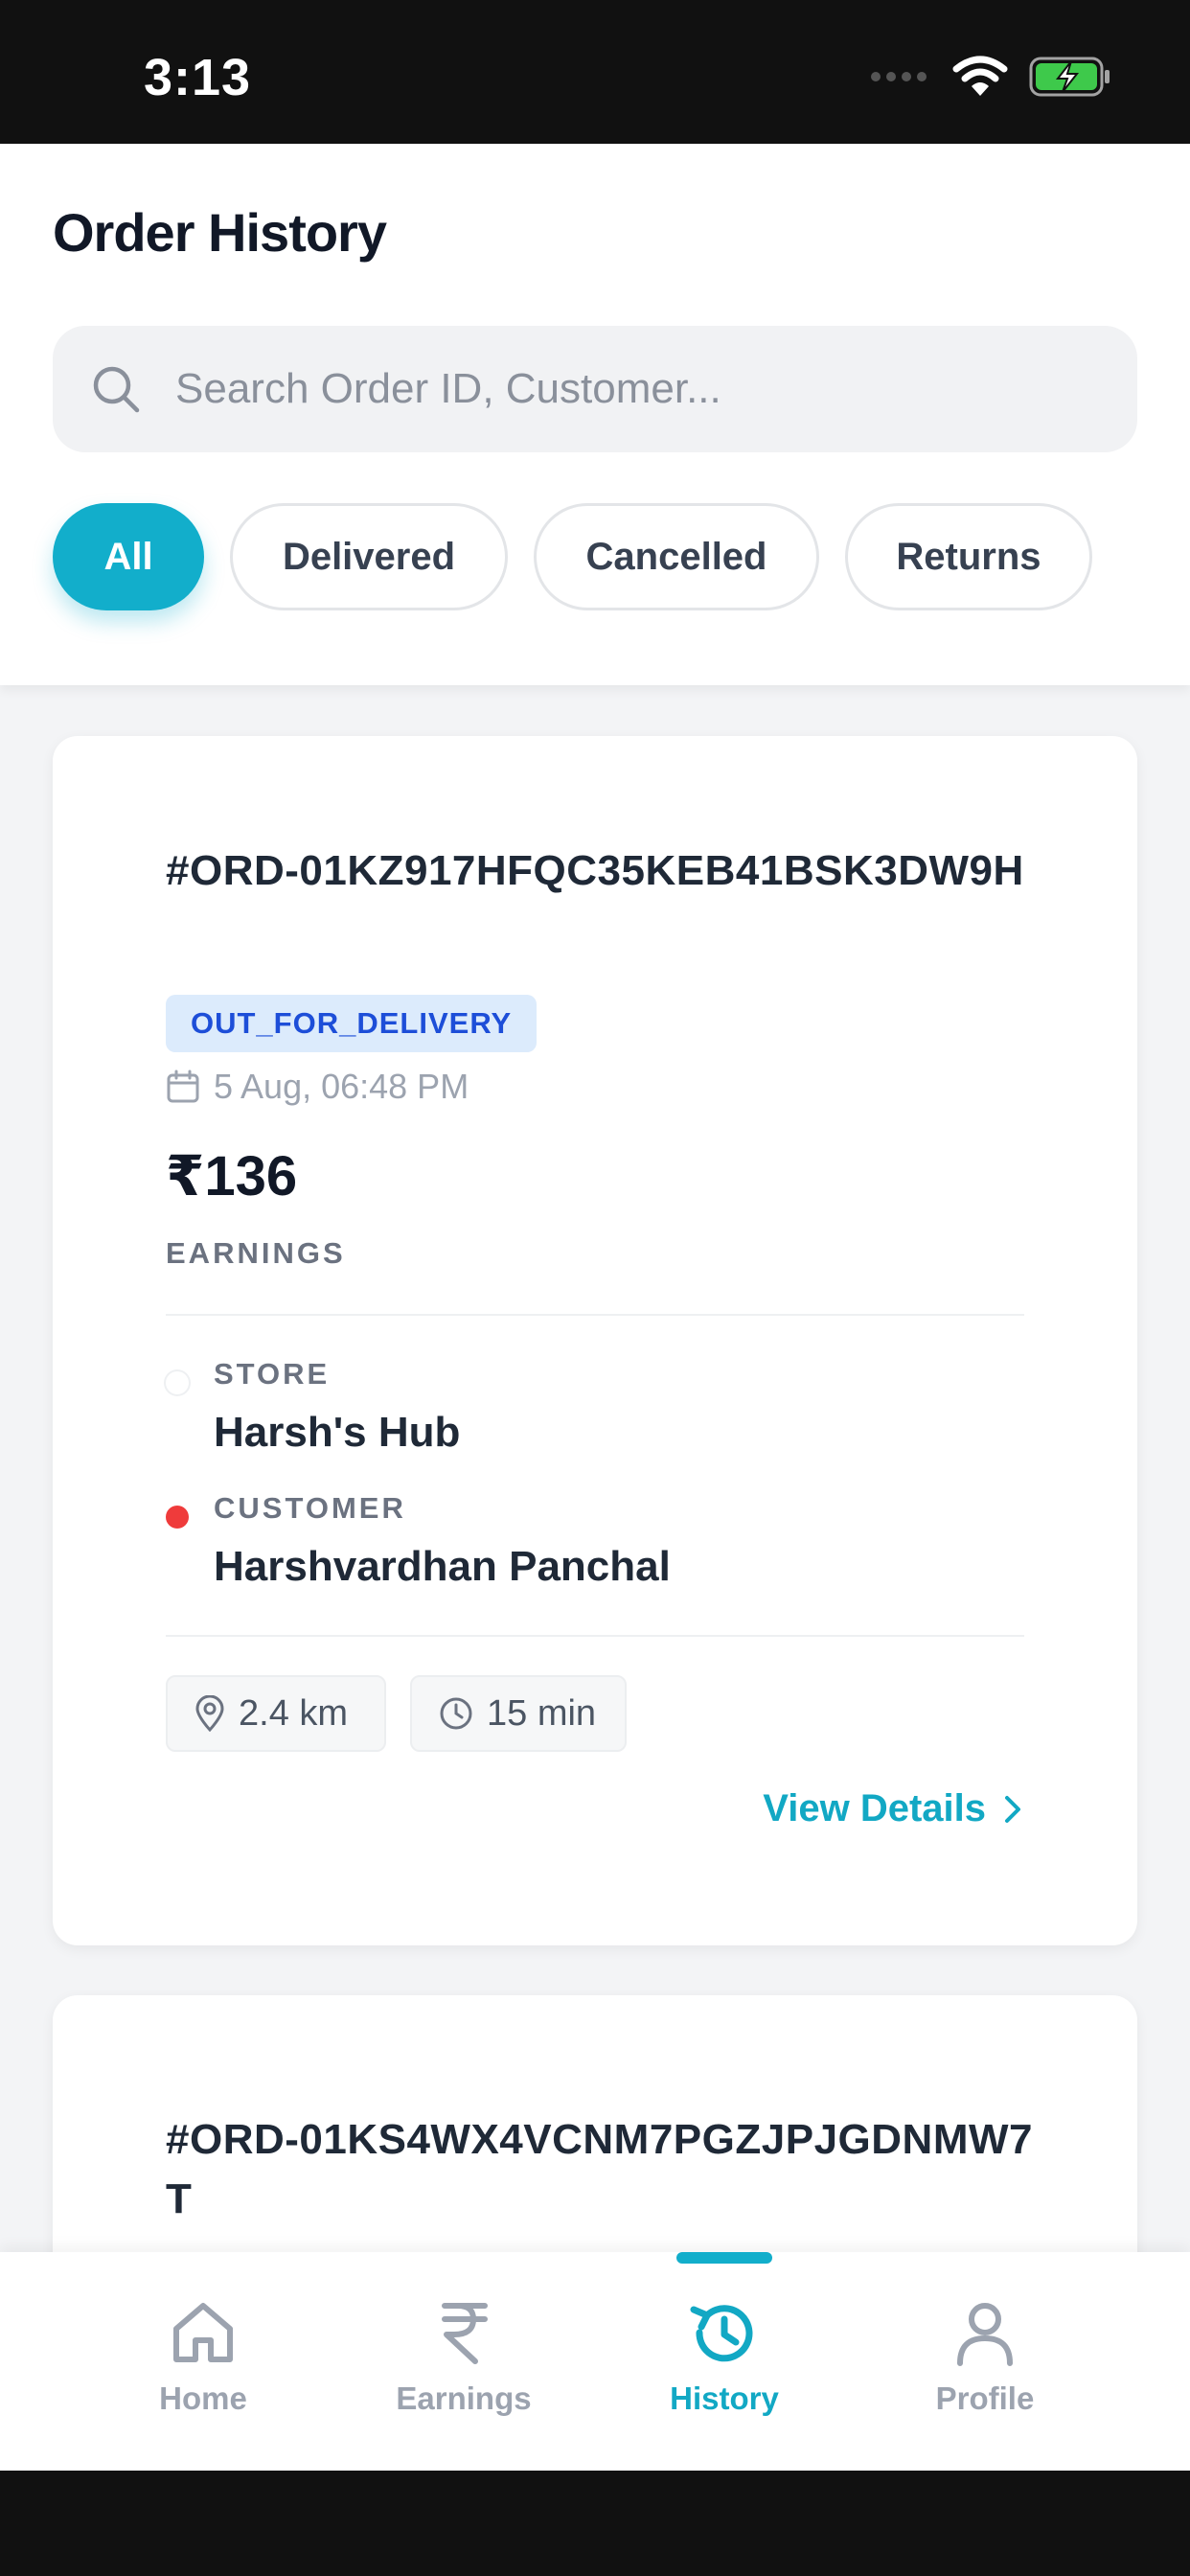  Describe the element at coordinates (968, 556) in the screenshot. I see `filter-returns-chip: Returns` at that location.